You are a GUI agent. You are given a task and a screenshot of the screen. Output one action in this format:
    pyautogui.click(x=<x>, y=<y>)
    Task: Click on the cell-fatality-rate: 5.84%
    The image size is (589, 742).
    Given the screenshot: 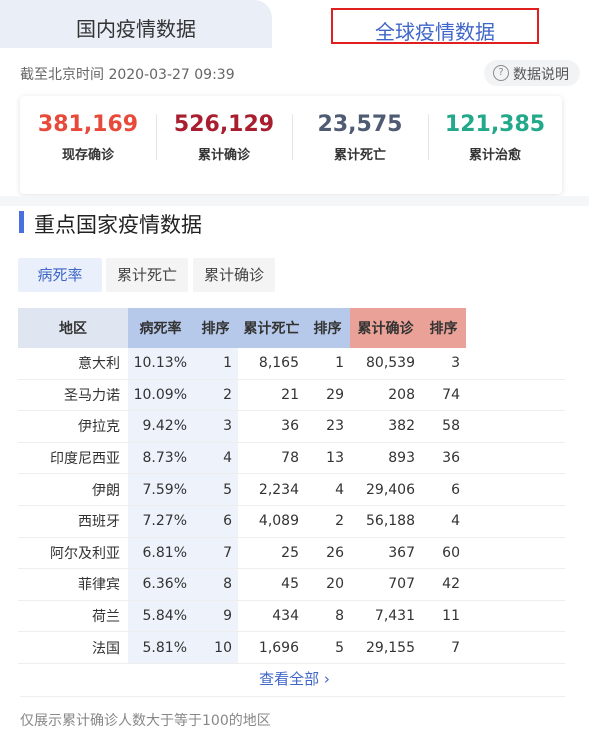 What is the action you would take?
    pyautogui.click(x=160, y=616)
    